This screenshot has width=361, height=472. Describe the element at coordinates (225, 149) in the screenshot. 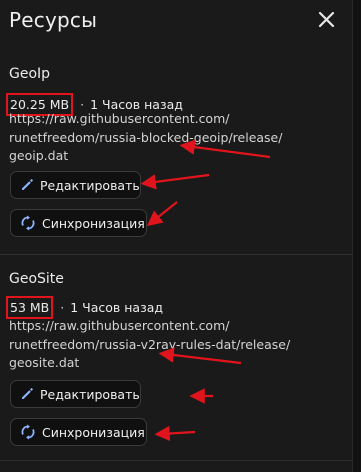

I see `arrow-url-geoip` at that location.